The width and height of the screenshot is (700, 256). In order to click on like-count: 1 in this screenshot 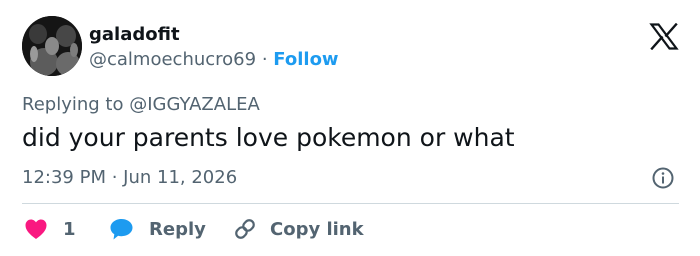, I will do `click(69, 229)`.